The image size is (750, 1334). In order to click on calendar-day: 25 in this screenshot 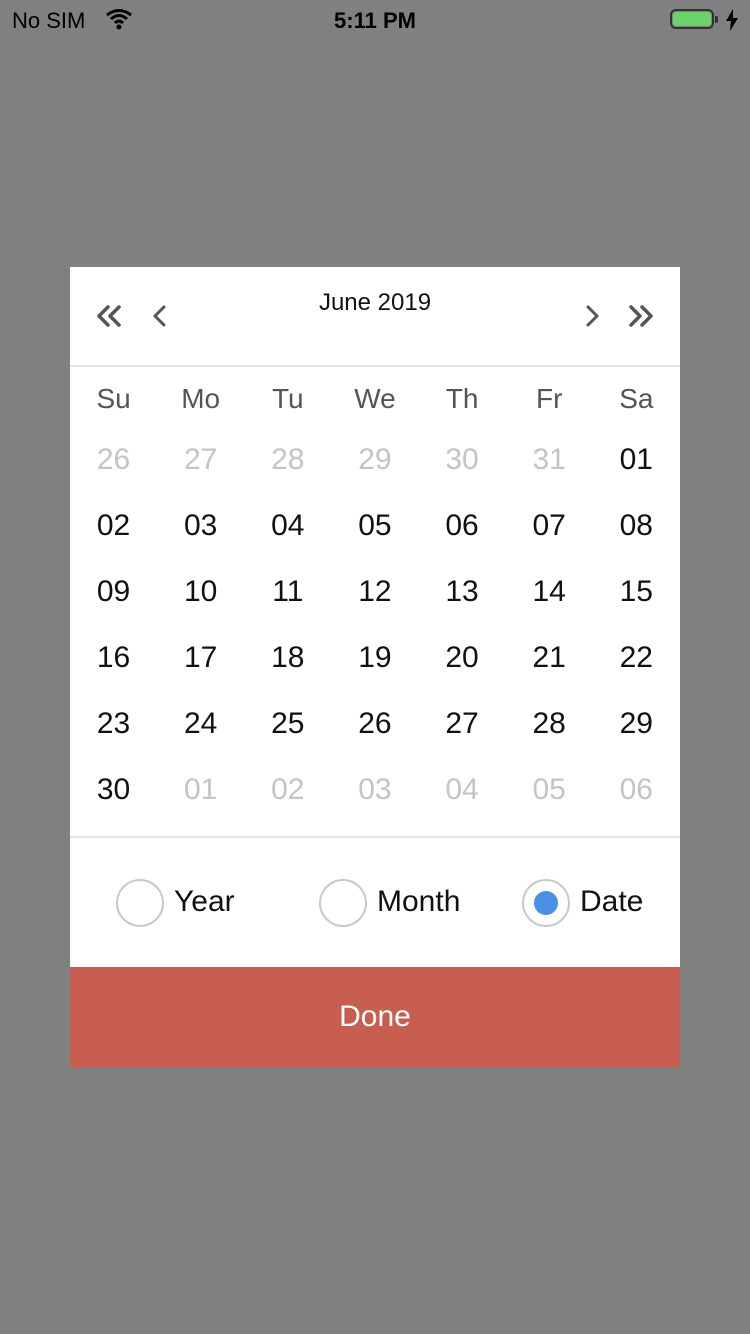, I will do `click(287, 724)`.